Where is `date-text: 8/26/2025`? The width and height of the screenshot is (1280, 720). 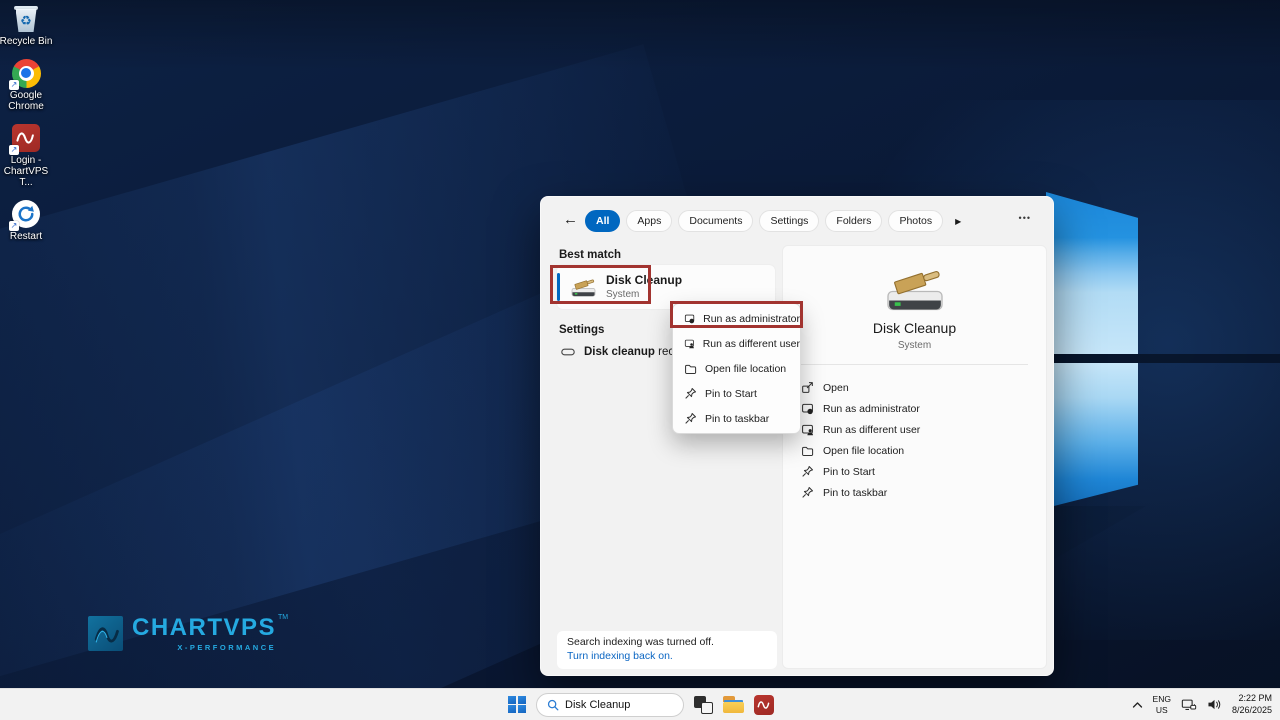
date-text: 8/26/2025 is located at coordinates (1251, 709).